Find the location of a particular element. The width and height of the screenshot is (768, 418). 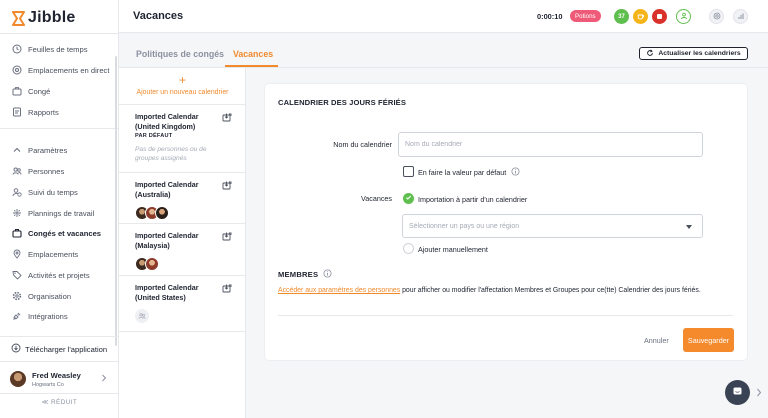

chevron-up-icon is located at coordinates (17, 150).